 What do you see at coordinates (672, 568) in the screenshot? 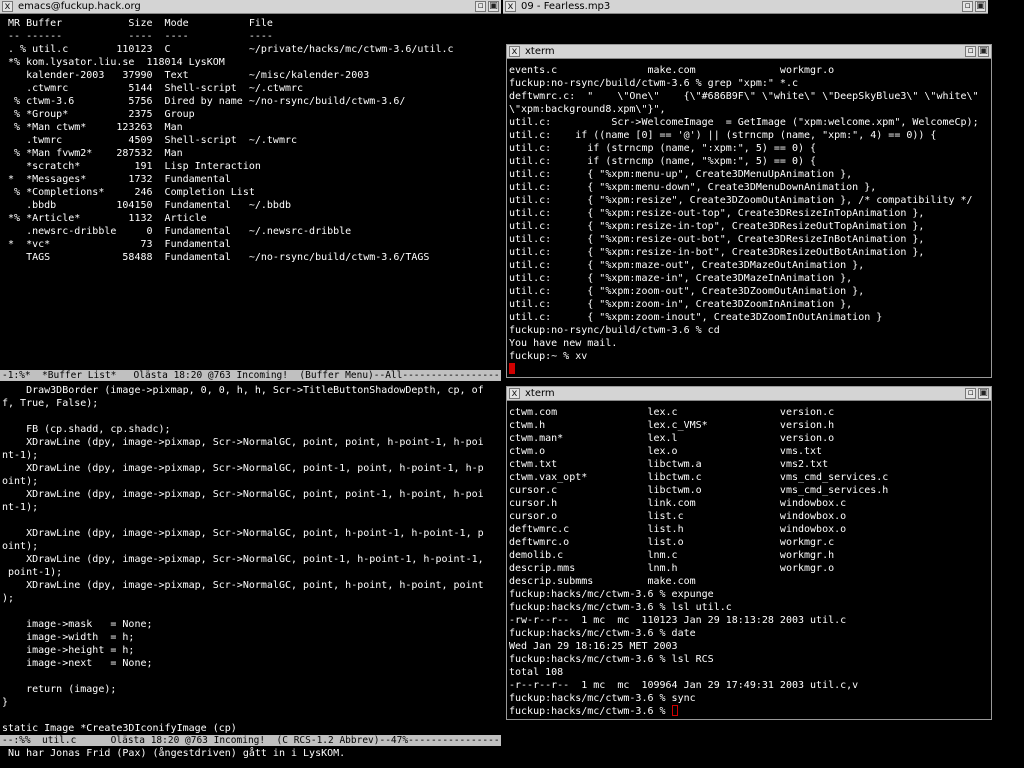
I see `xterm-bottom-line: descrip.mms lnm.h workmgr.o` at bounding box center [672, 568].